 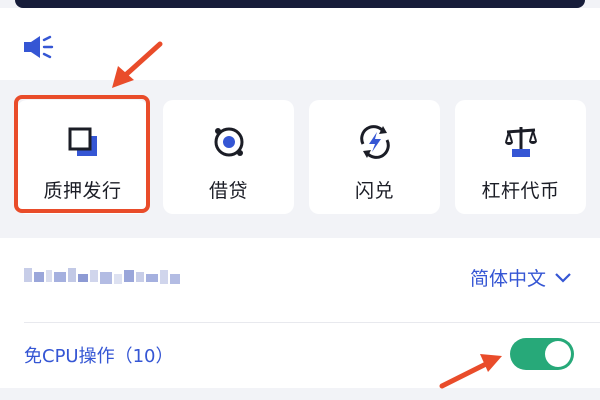 I want to click on cpu-free-label: 免CPU操作（10）, so click(x=99, y=356).